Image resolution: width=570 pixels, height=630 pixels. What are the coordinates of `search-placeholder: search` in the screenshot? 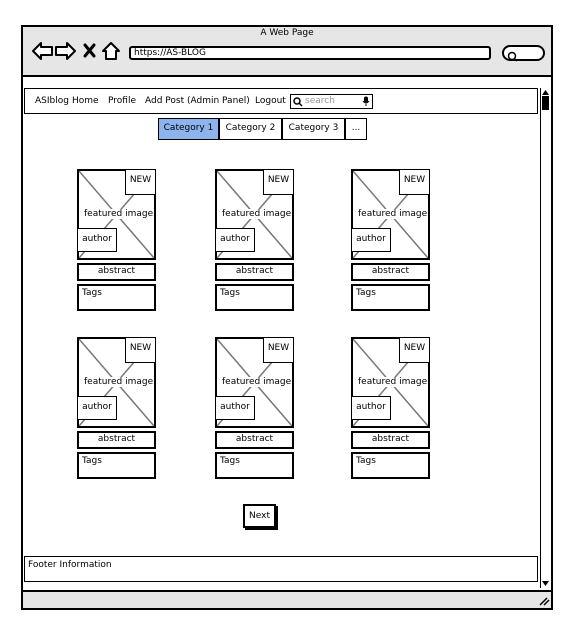 It's located at (320, 101).